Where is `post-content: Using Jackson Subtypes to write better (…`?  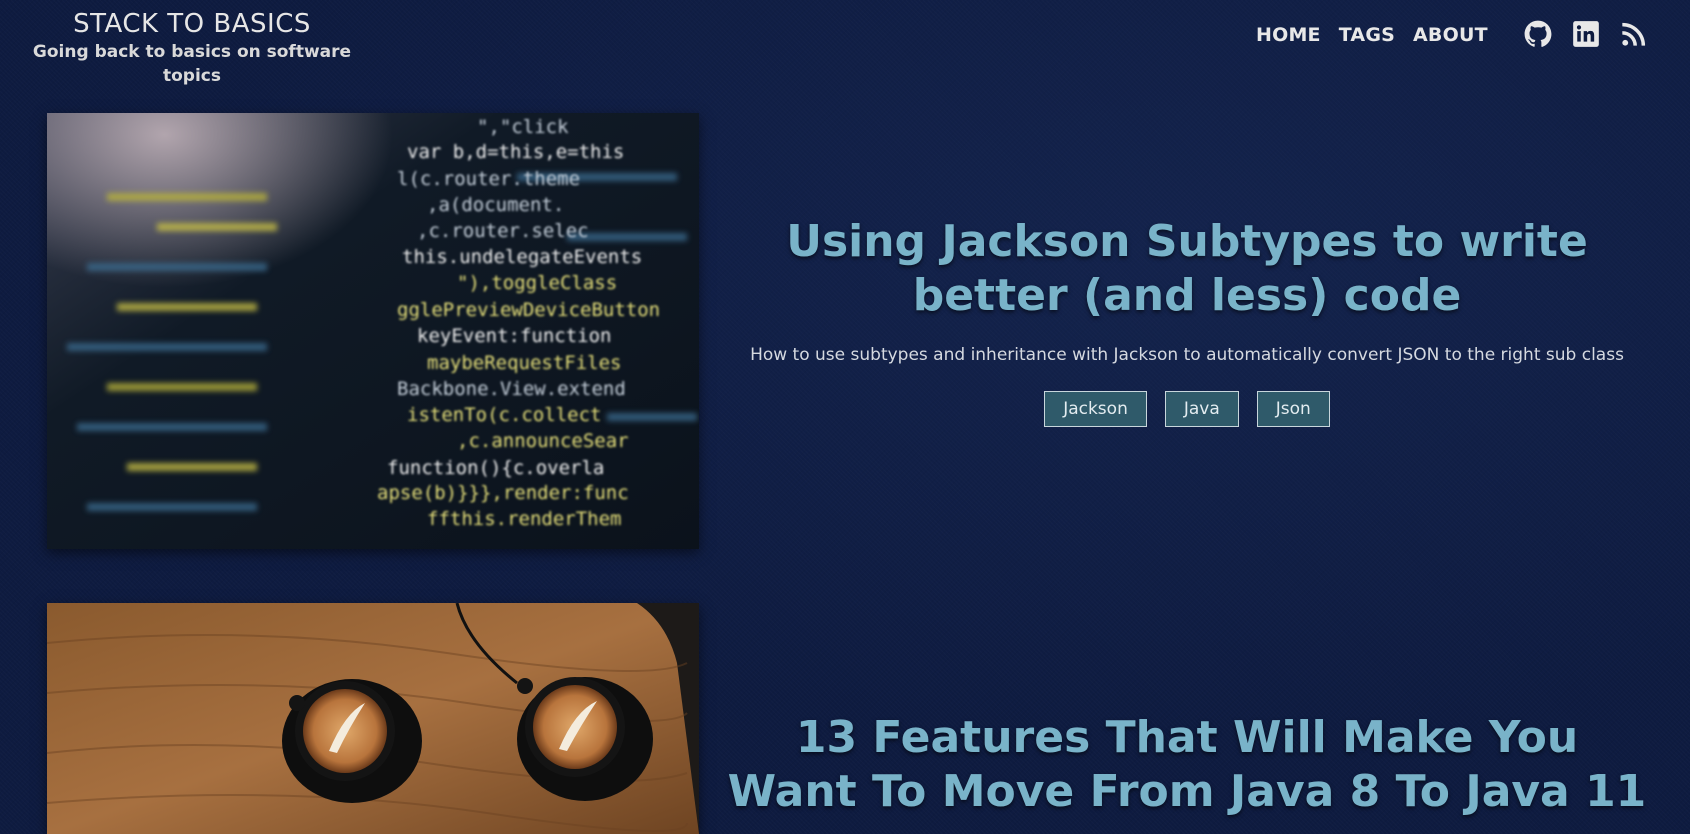 post-content: Using Jackson Subtypes to write better (… is located at coordinates (1187, 321).